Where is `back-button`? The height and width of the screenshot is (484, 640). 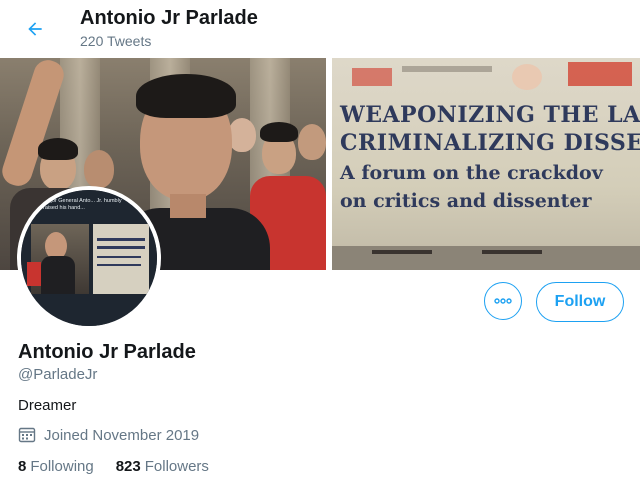 back-button is located at coordinates (35, 29).